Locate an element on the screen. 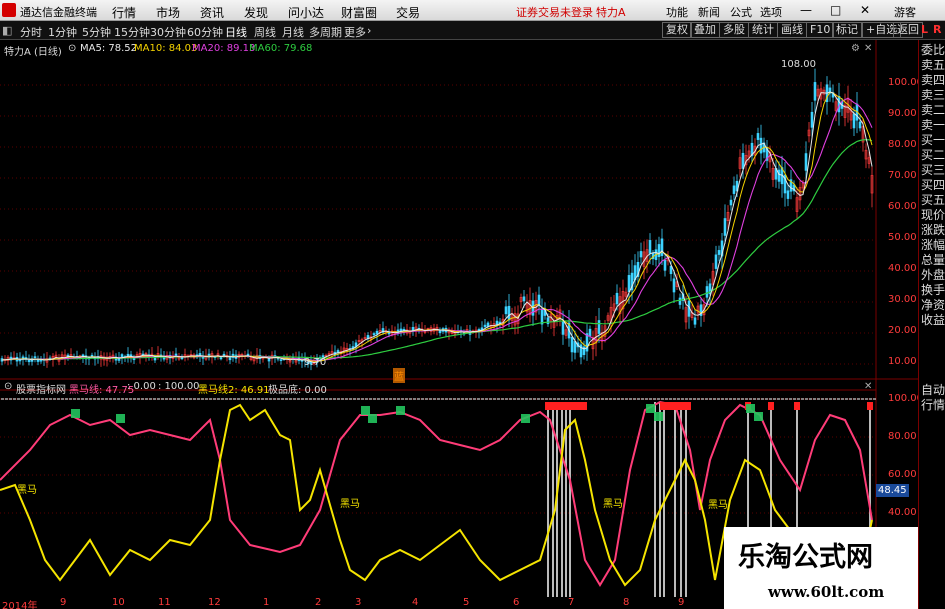 This screenshot has height=609, width=945. period-tab-daily: 日线 is located at coordinates (236, 32).